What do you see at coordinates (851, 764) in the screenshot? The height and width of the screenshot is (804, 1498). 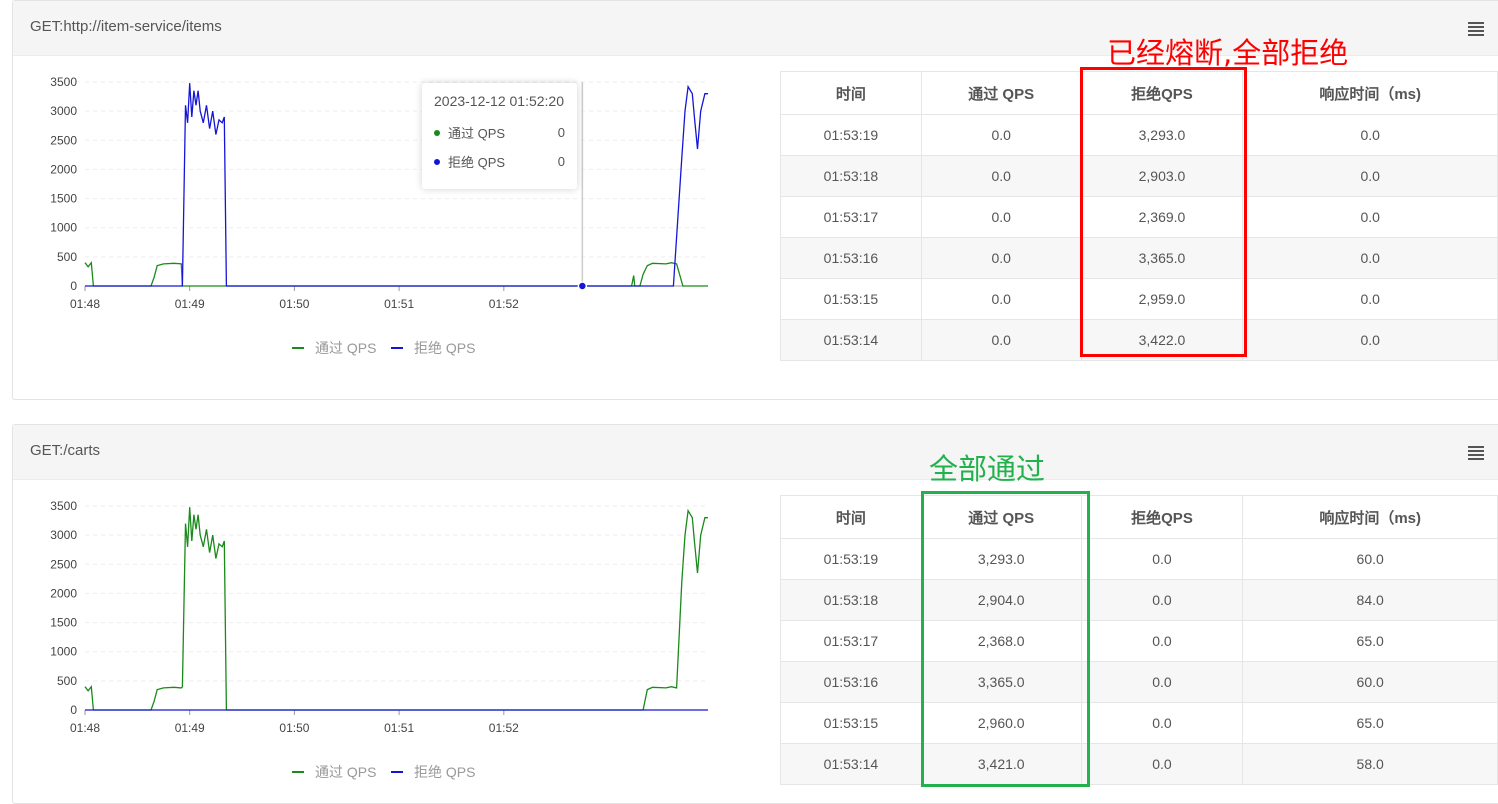 I see `cell-time: 01:53:14` at bounding box center [851, 764].